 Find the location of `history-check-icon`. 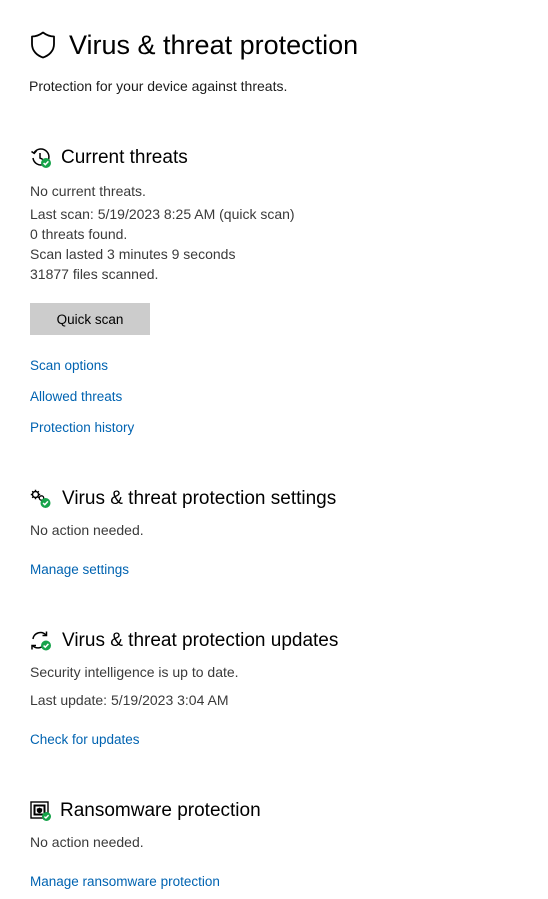

history-check-icon is located at coordinates (41, 158).